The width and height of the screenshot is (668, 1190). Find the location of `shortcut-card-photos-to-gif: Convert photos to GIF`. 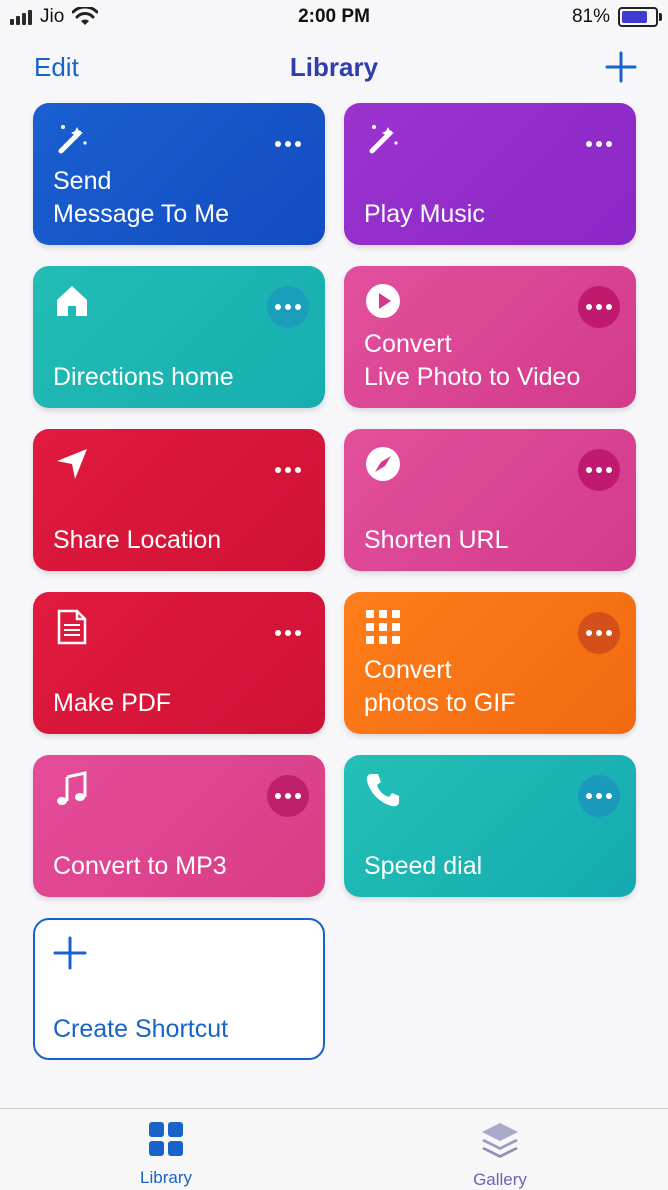

shortcut-card-photos-to-gif: Convert photos to GIF is located at coordinates (490, 663).